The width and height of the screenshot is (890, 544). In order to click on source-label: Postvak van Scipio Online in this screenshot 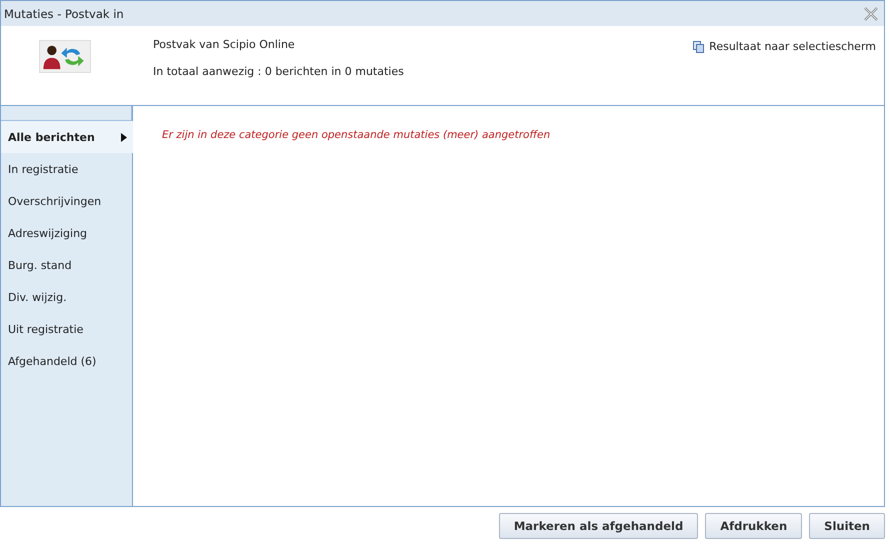, I will do `click(224, 44)`.